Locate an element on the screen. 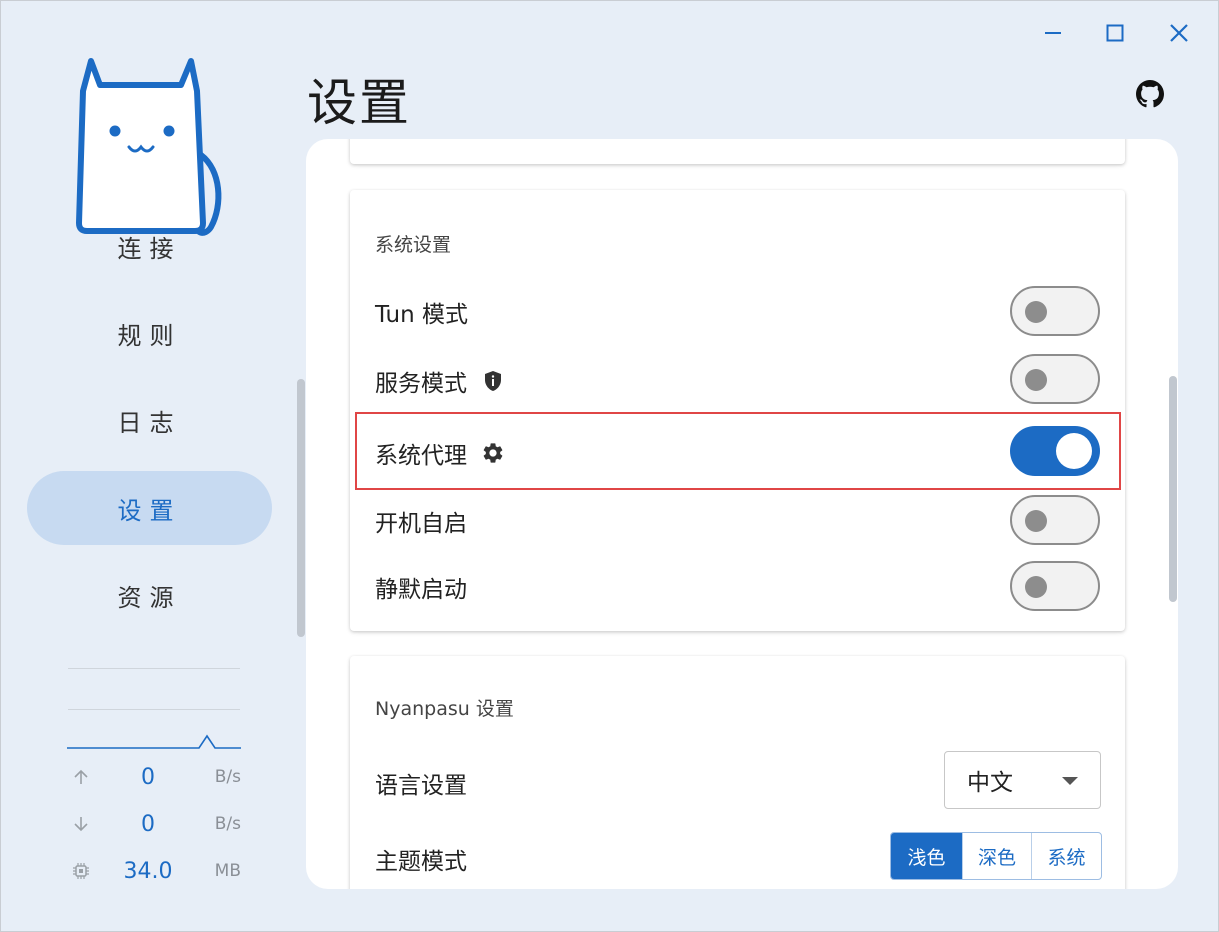  maximize-icon is located at coordinates (1115, 33).